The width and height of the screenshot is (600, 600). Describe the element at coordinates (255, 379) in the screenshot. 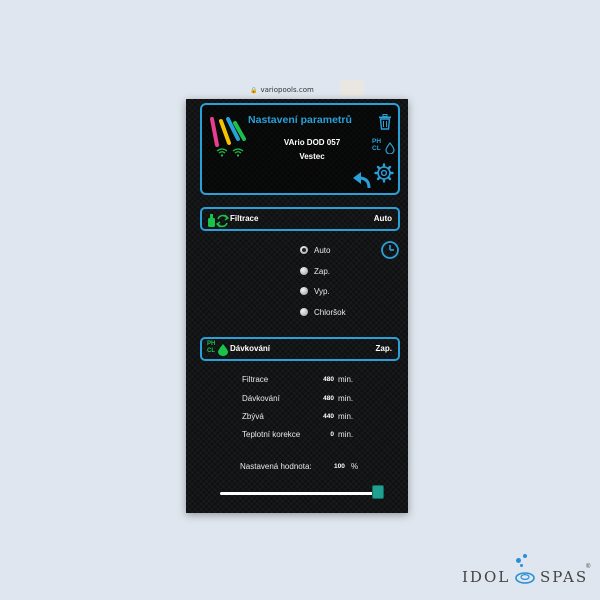

I see `param-label: Filtrace` at that location.